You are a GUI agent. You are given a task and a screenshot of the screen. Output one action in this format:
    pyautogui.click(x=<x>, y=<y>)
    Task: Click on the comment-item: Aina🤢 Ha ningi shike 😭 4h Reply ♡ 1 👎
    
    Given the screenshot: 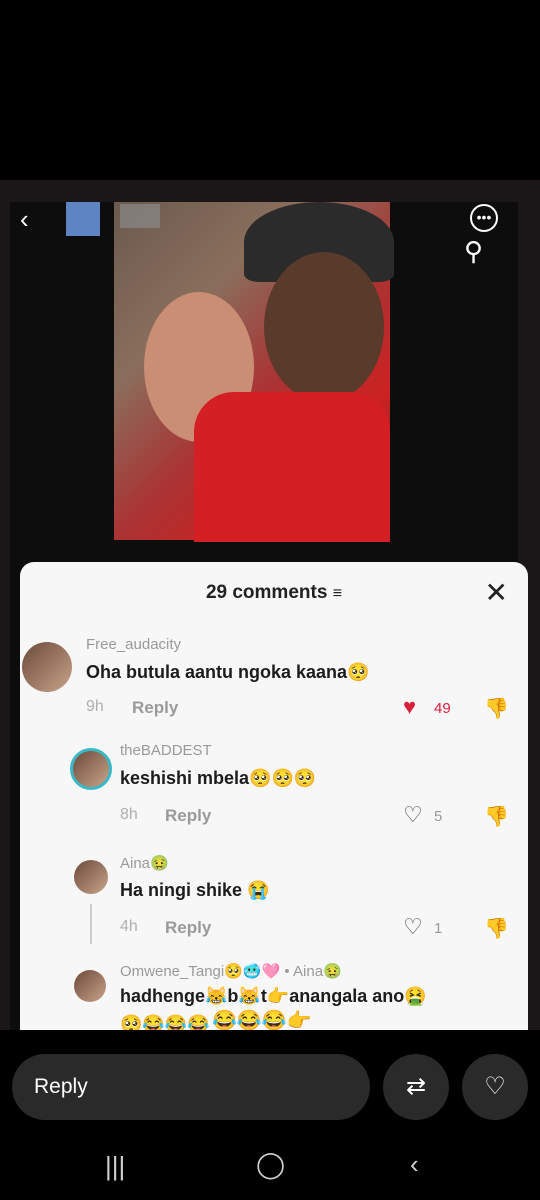 What is the action you would take?
    pyautogui.click(x=274, y=896)
    